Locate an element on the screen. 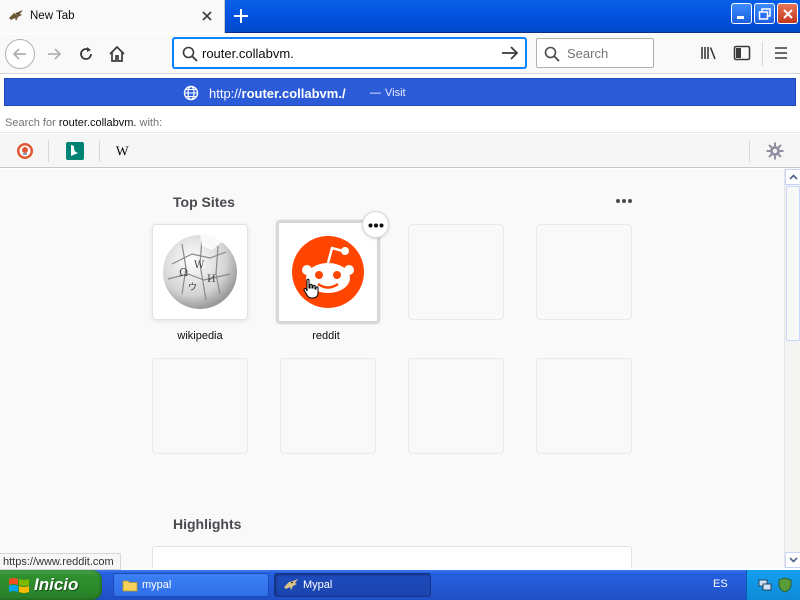 The width and height of the screenshot is (800, 600). top-site-tile-wikipedia: Ω W И ウ is located at coordinates (200, 272).